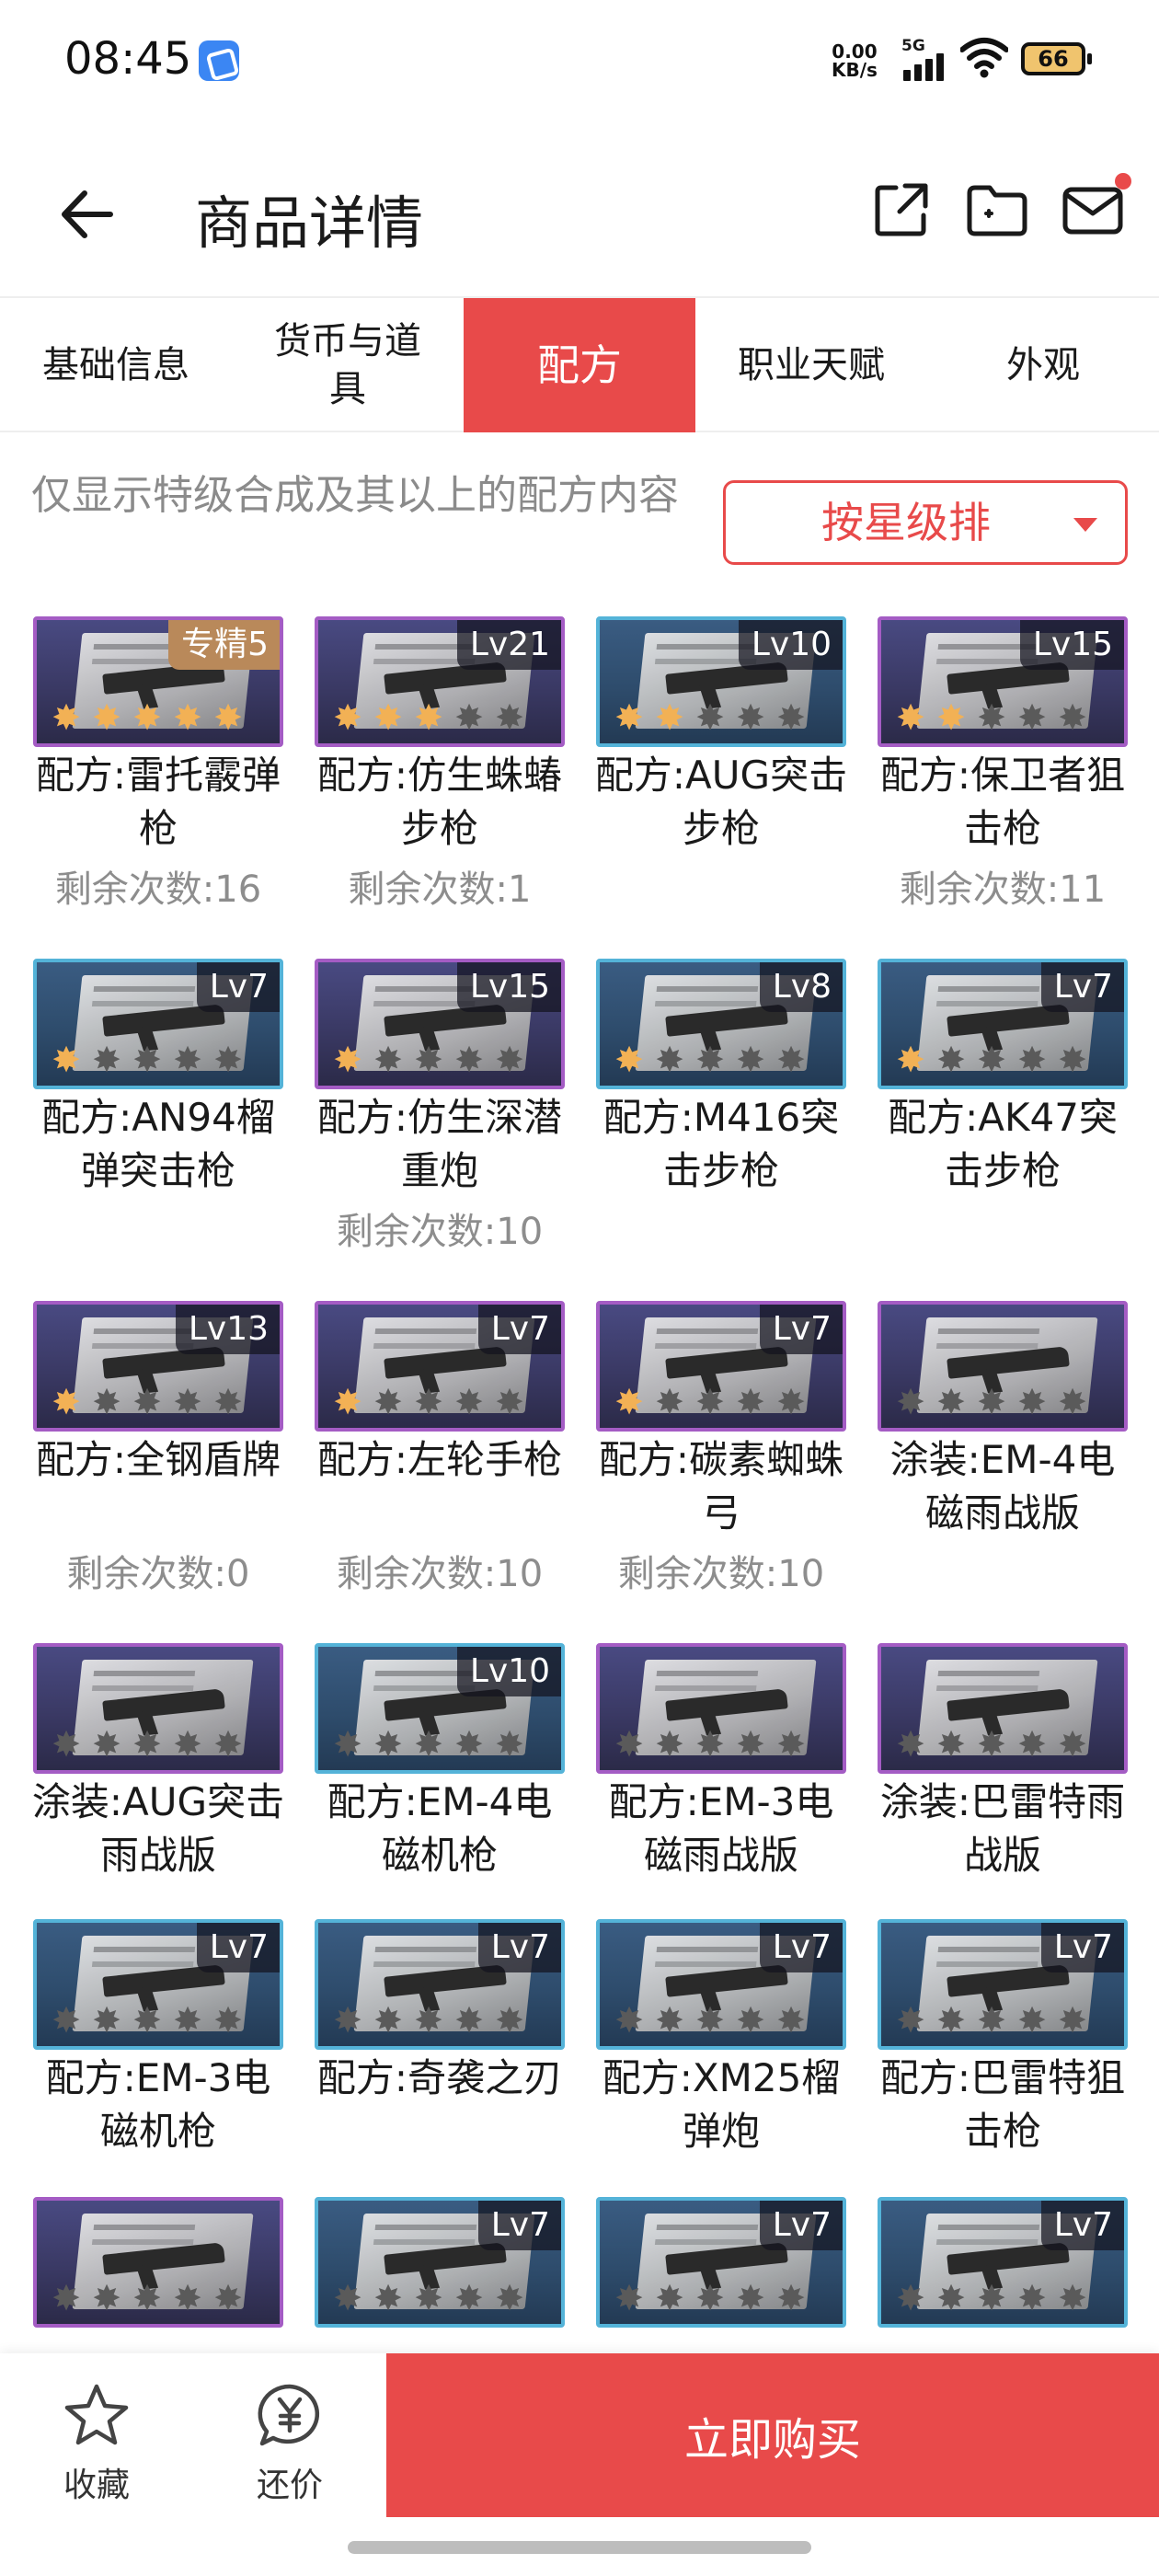 Image resolution: width=1159 pixels, height=2576 pixels. What do you see at coordinates (219, 60) in the screenshot?
I see `app-notification-icon` at bounding box center [219, 60].